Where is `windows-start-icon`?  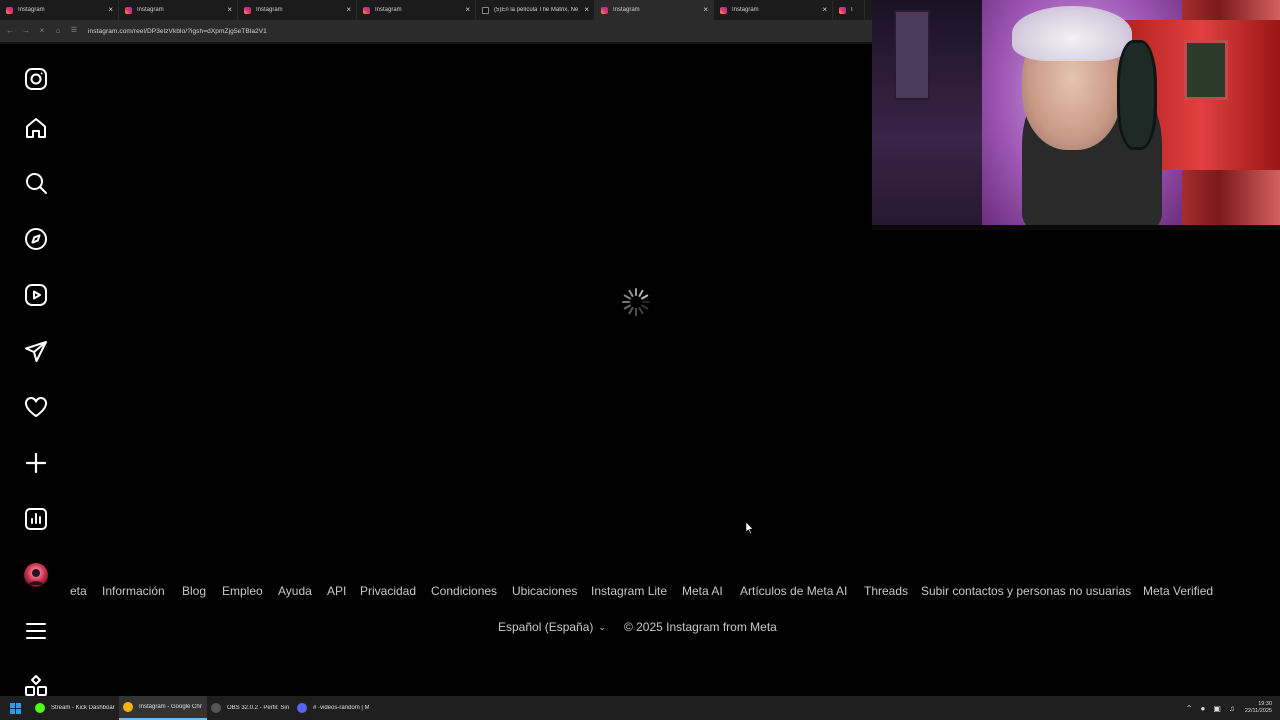
windows-start-icon is located at coordinates (15, 708).